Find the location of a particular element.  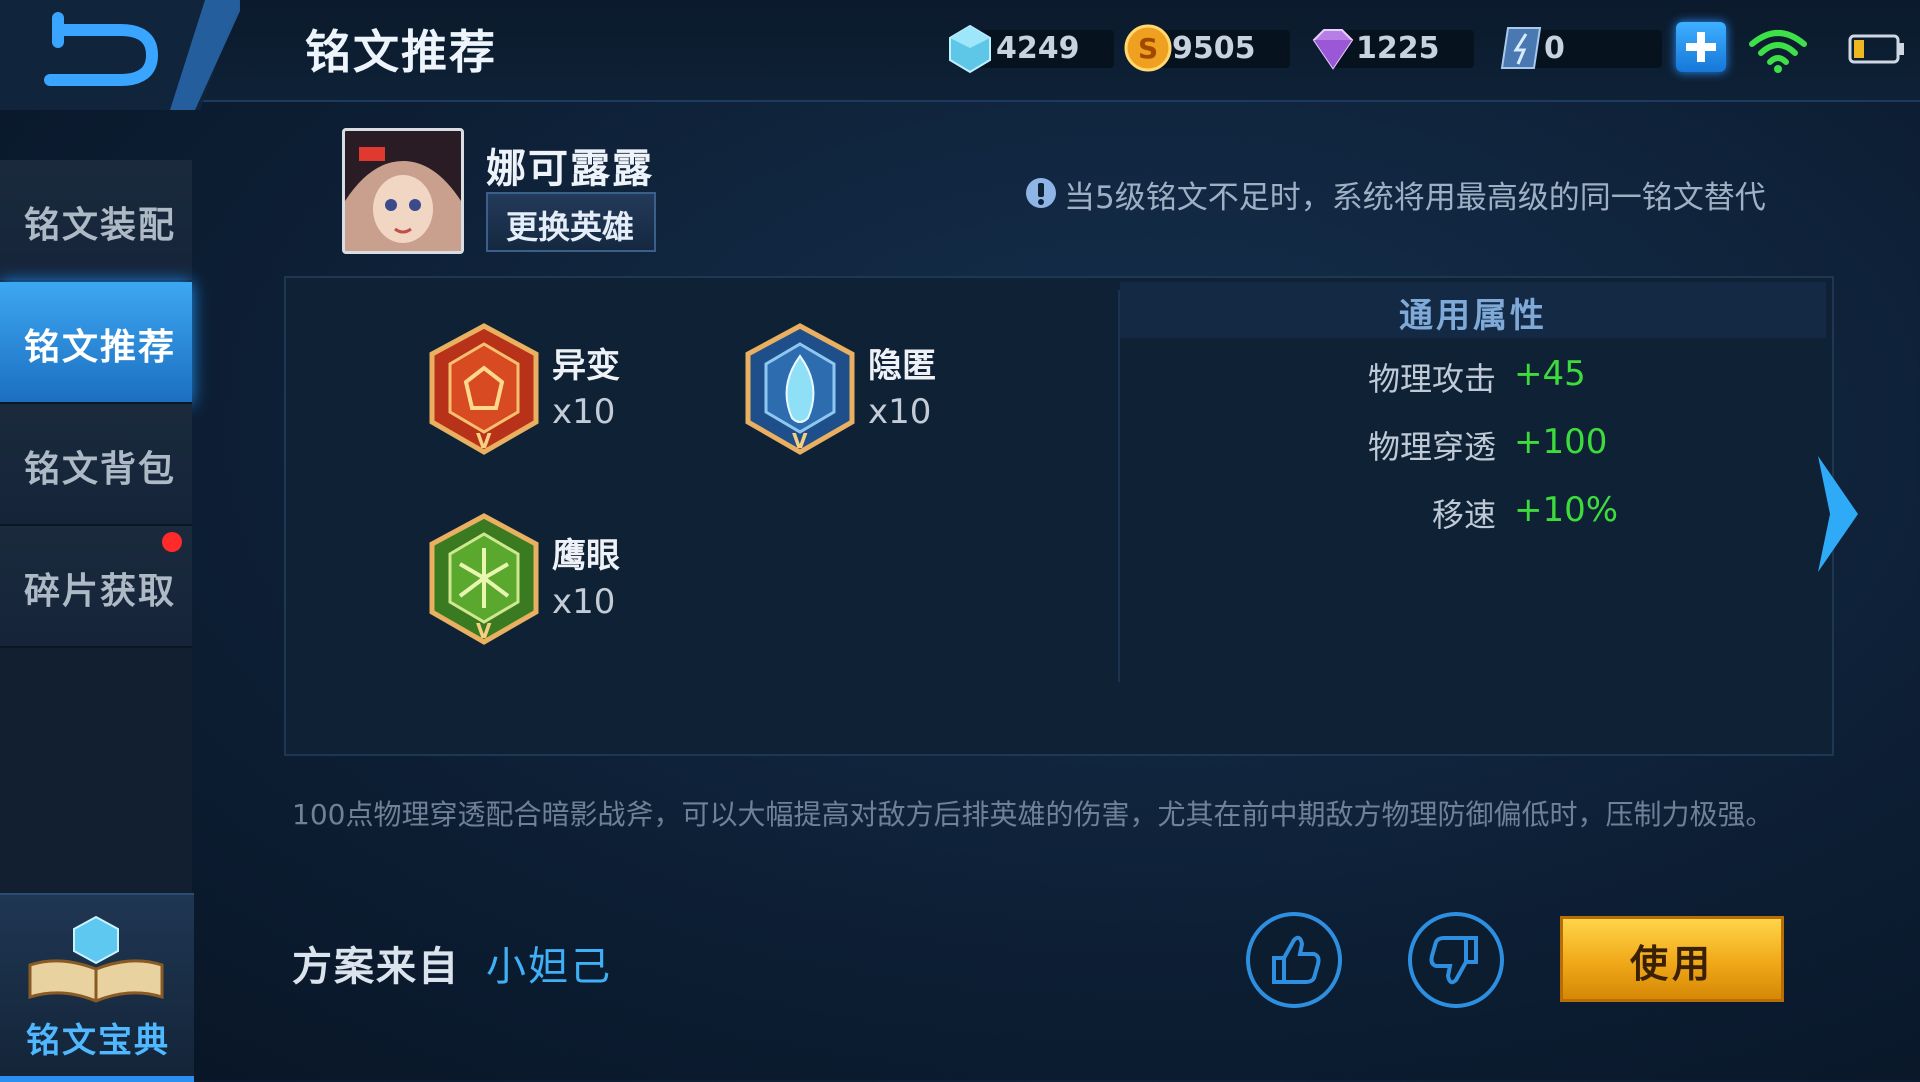

hero-name: 娜可露露 is located at coordinates (570, 169).